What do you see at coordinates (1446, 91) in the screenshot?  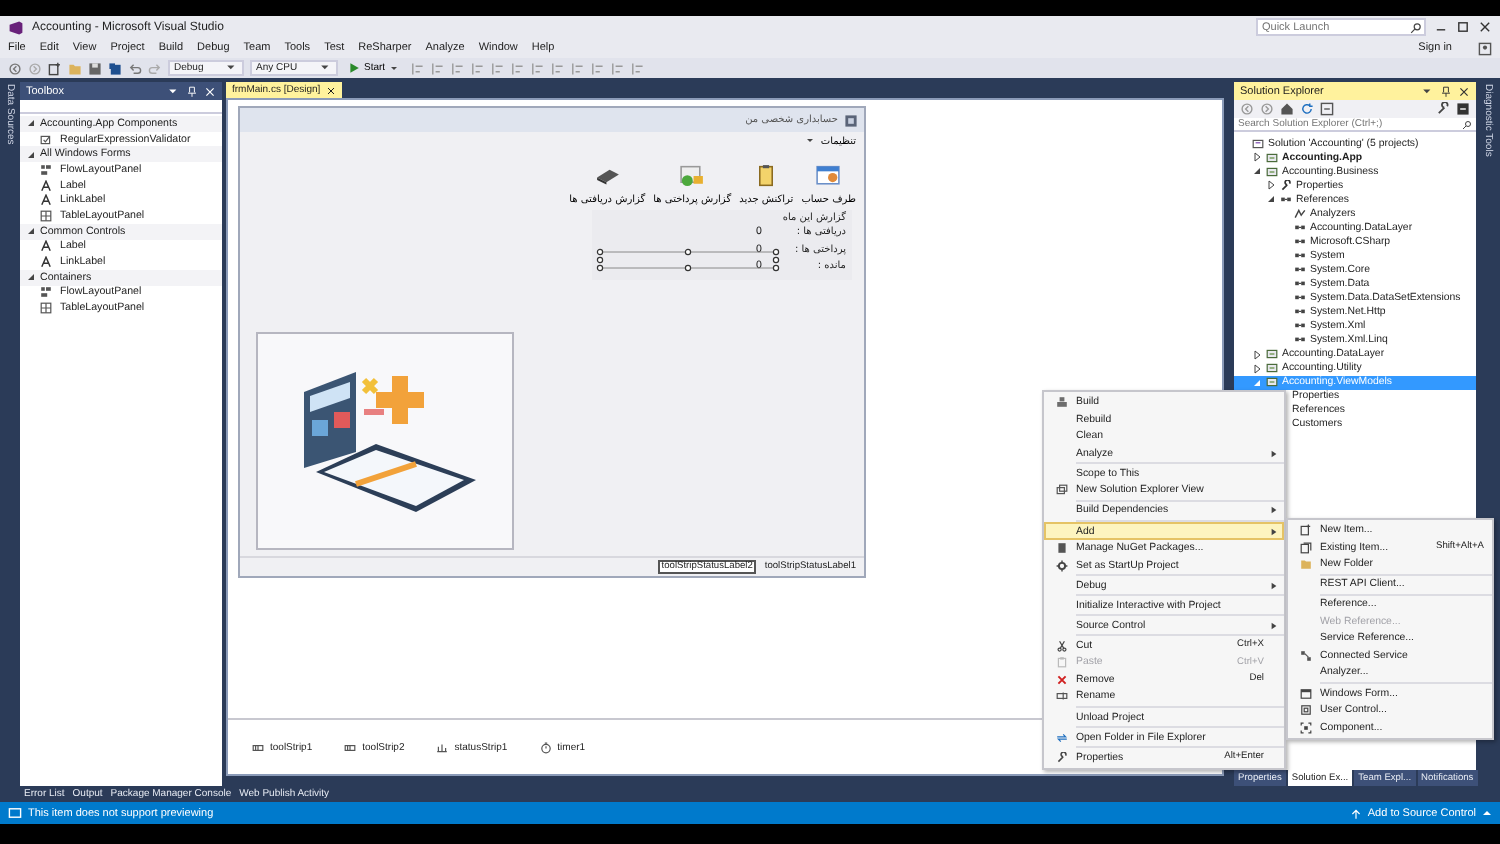 I see `pin-icon` at bounding box center [1446, 91].